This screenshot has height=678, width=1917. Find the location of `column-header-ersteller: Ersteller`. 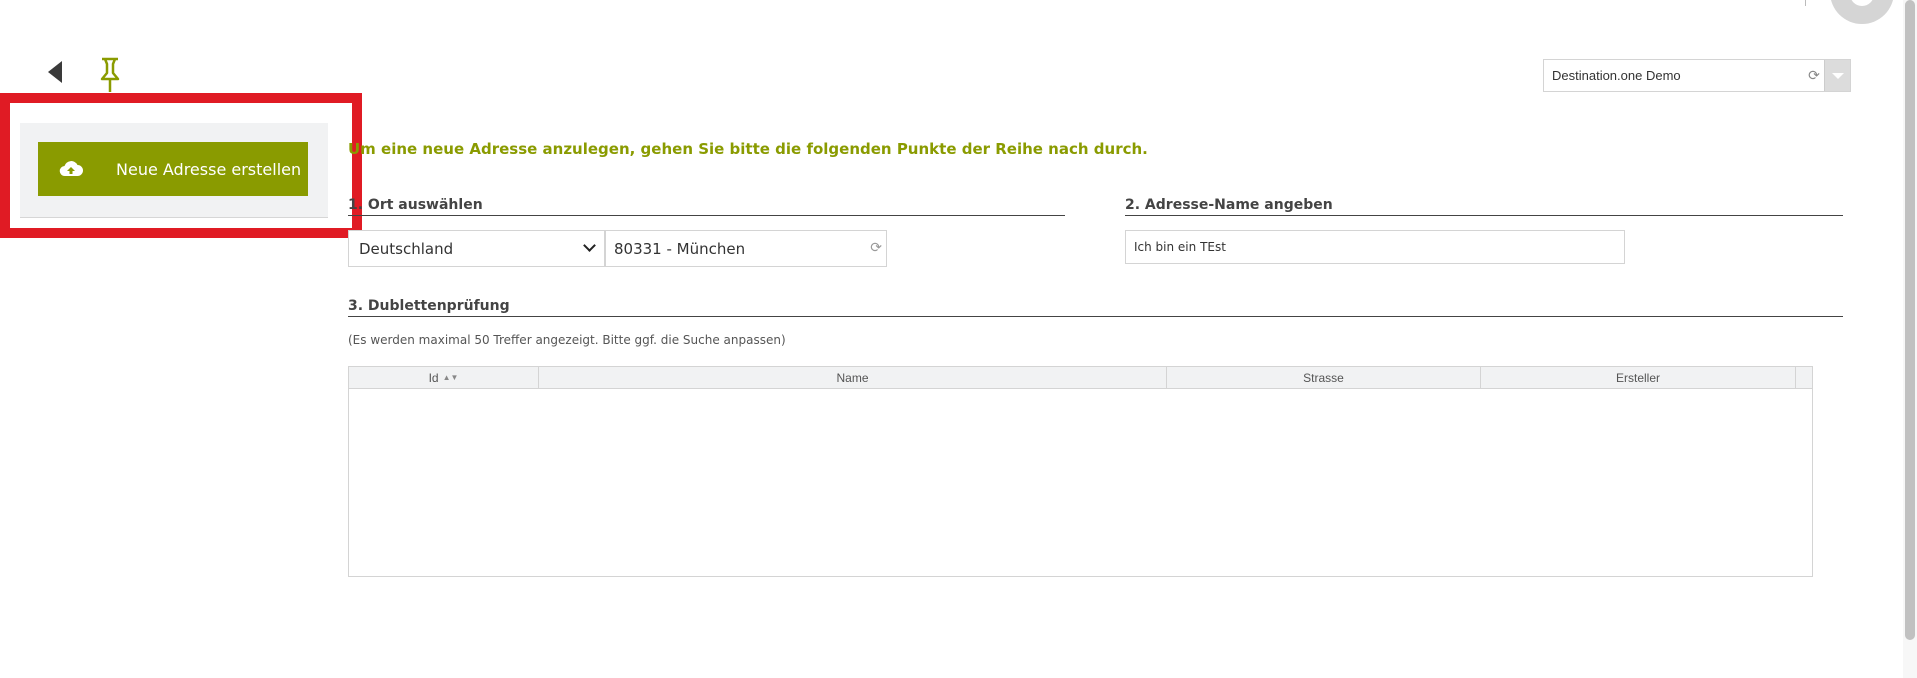

column-header-ersteller: Ersteller is located at coordinates (1638, 377).